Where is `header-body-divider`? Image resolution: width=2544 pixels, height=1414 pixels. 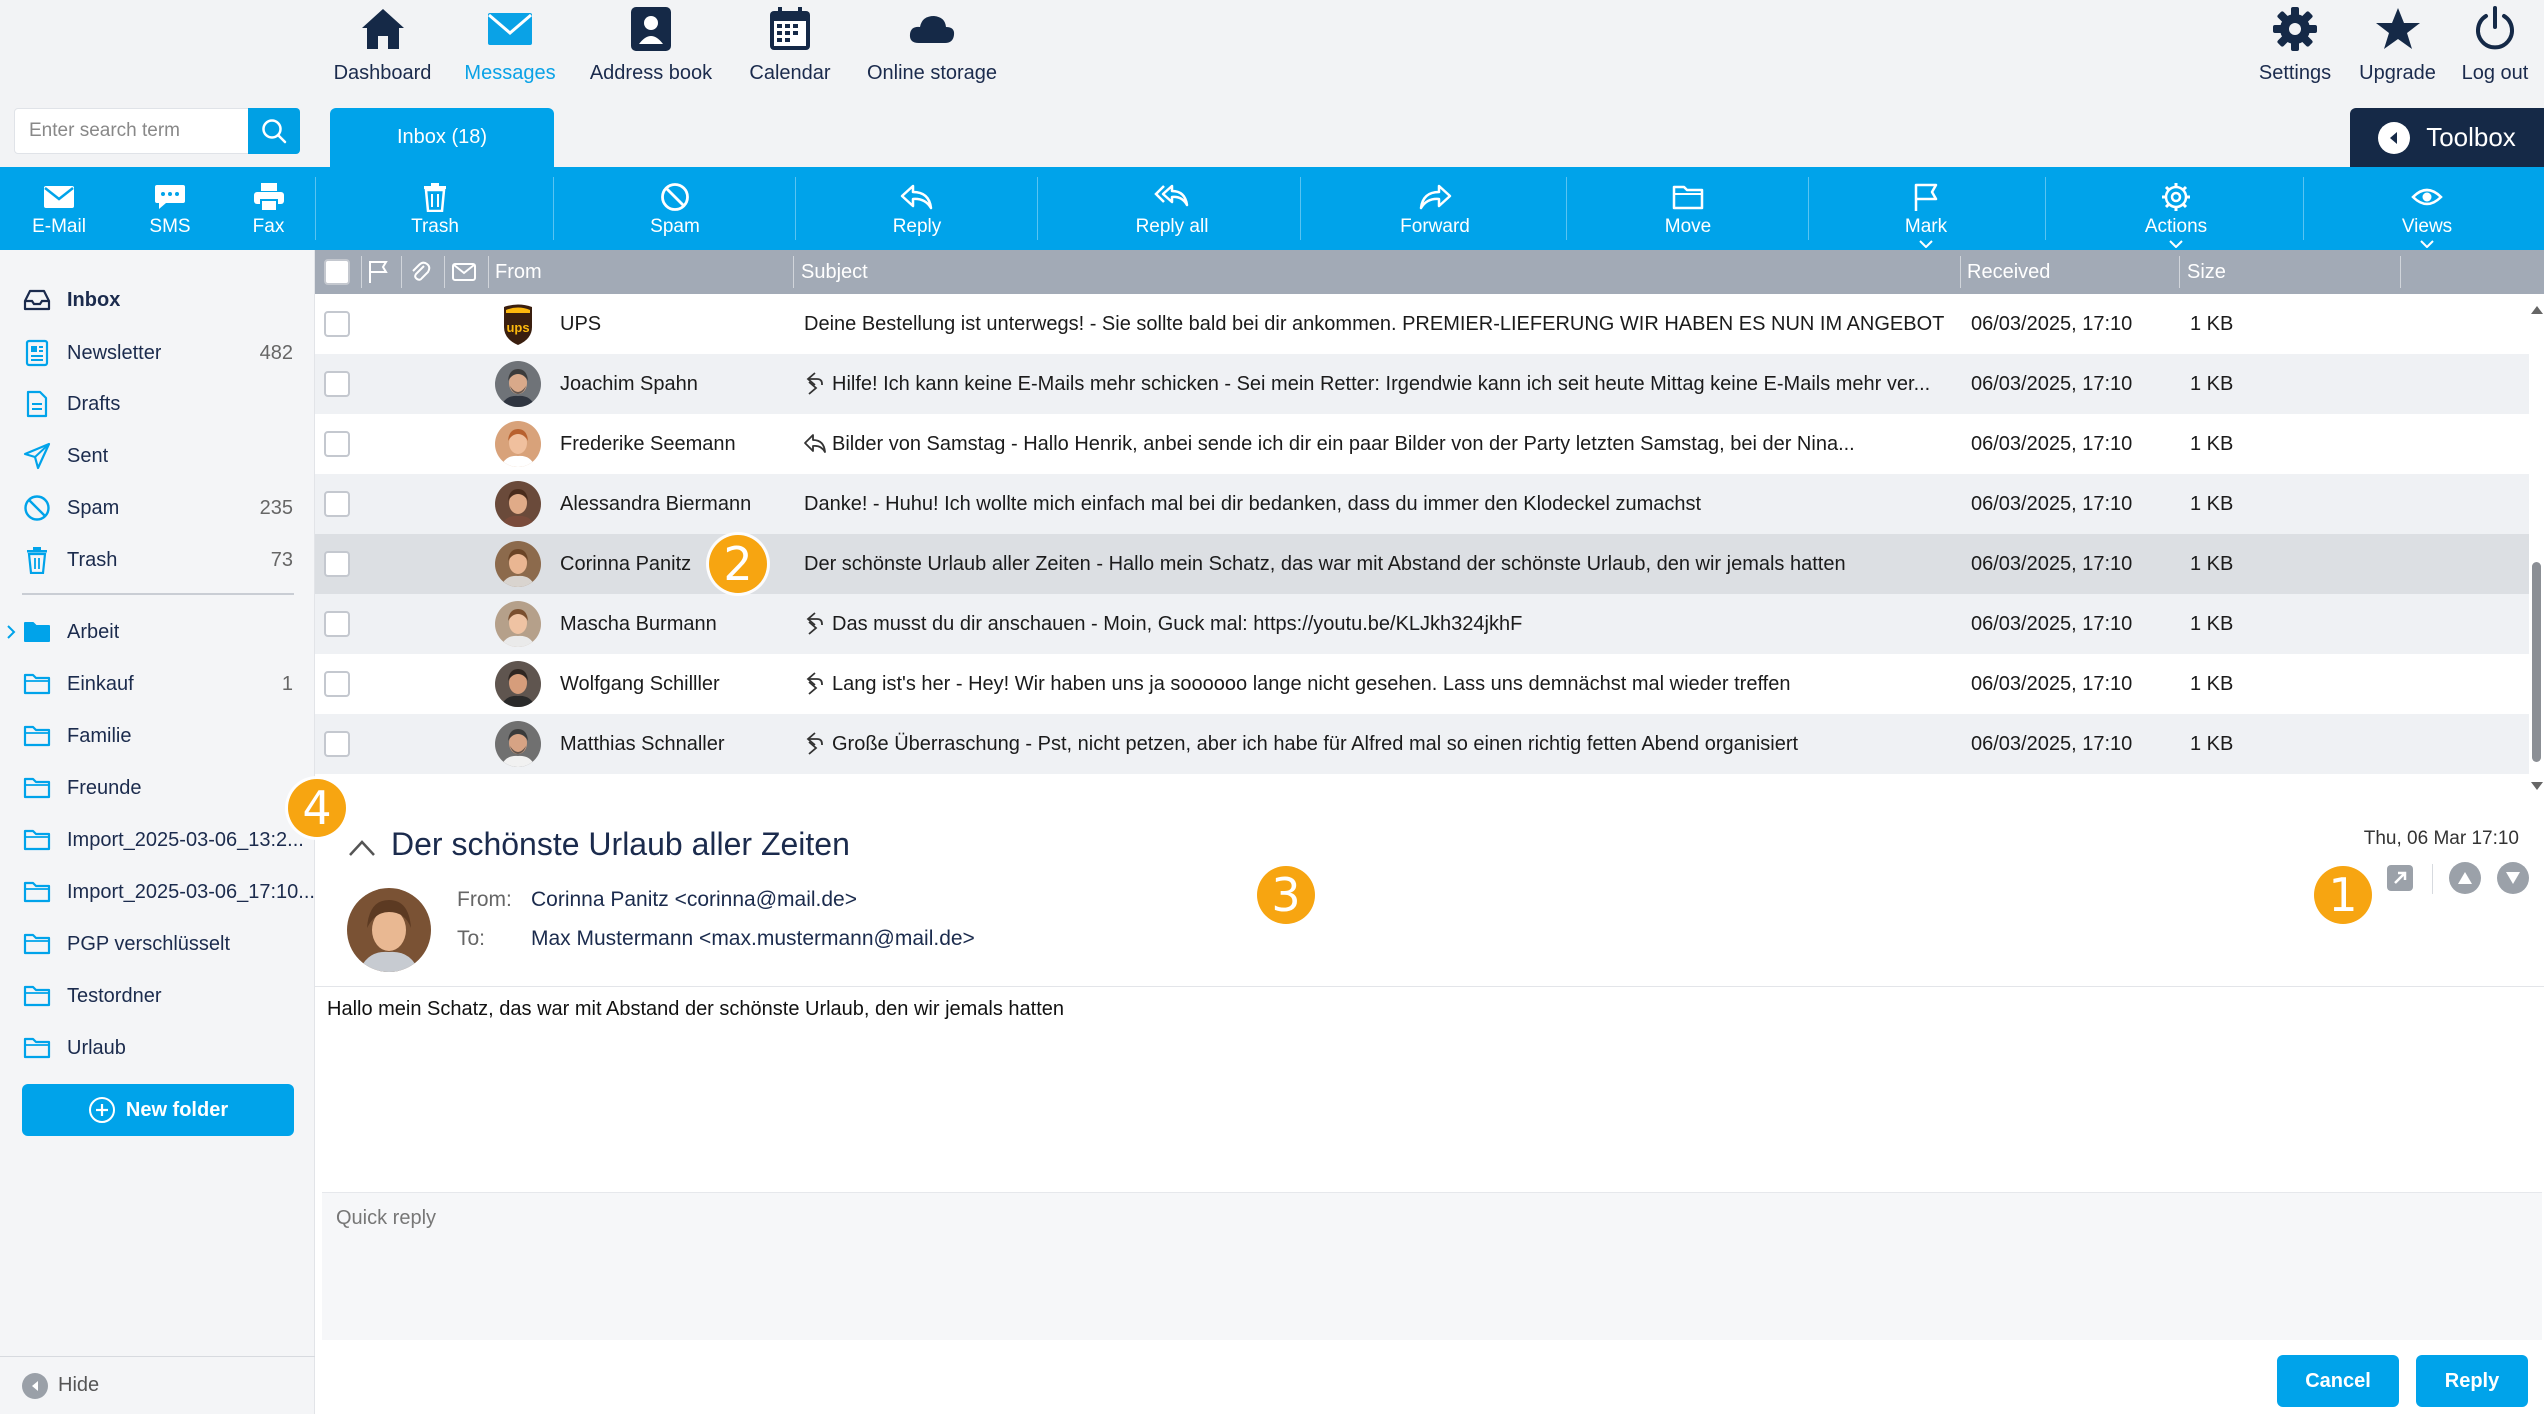 header-body-divider is located at coordinates (1429, 986).